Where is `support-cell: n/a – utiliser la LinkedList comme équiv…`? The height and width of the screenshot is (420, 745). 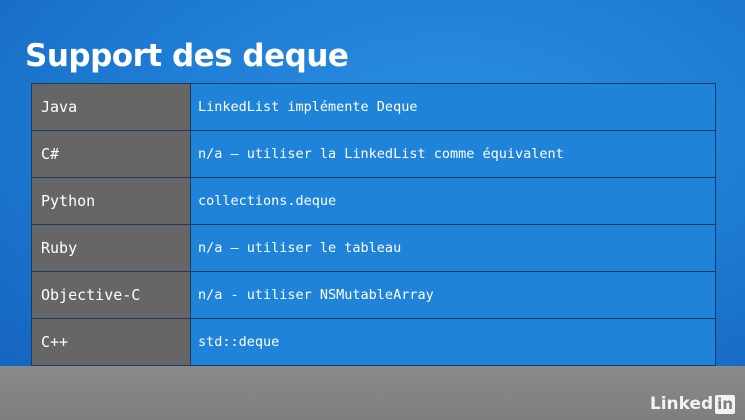
support-cell: n/a – utiliser la LinkedList comme équiv… is located at coordinates (453, 154).